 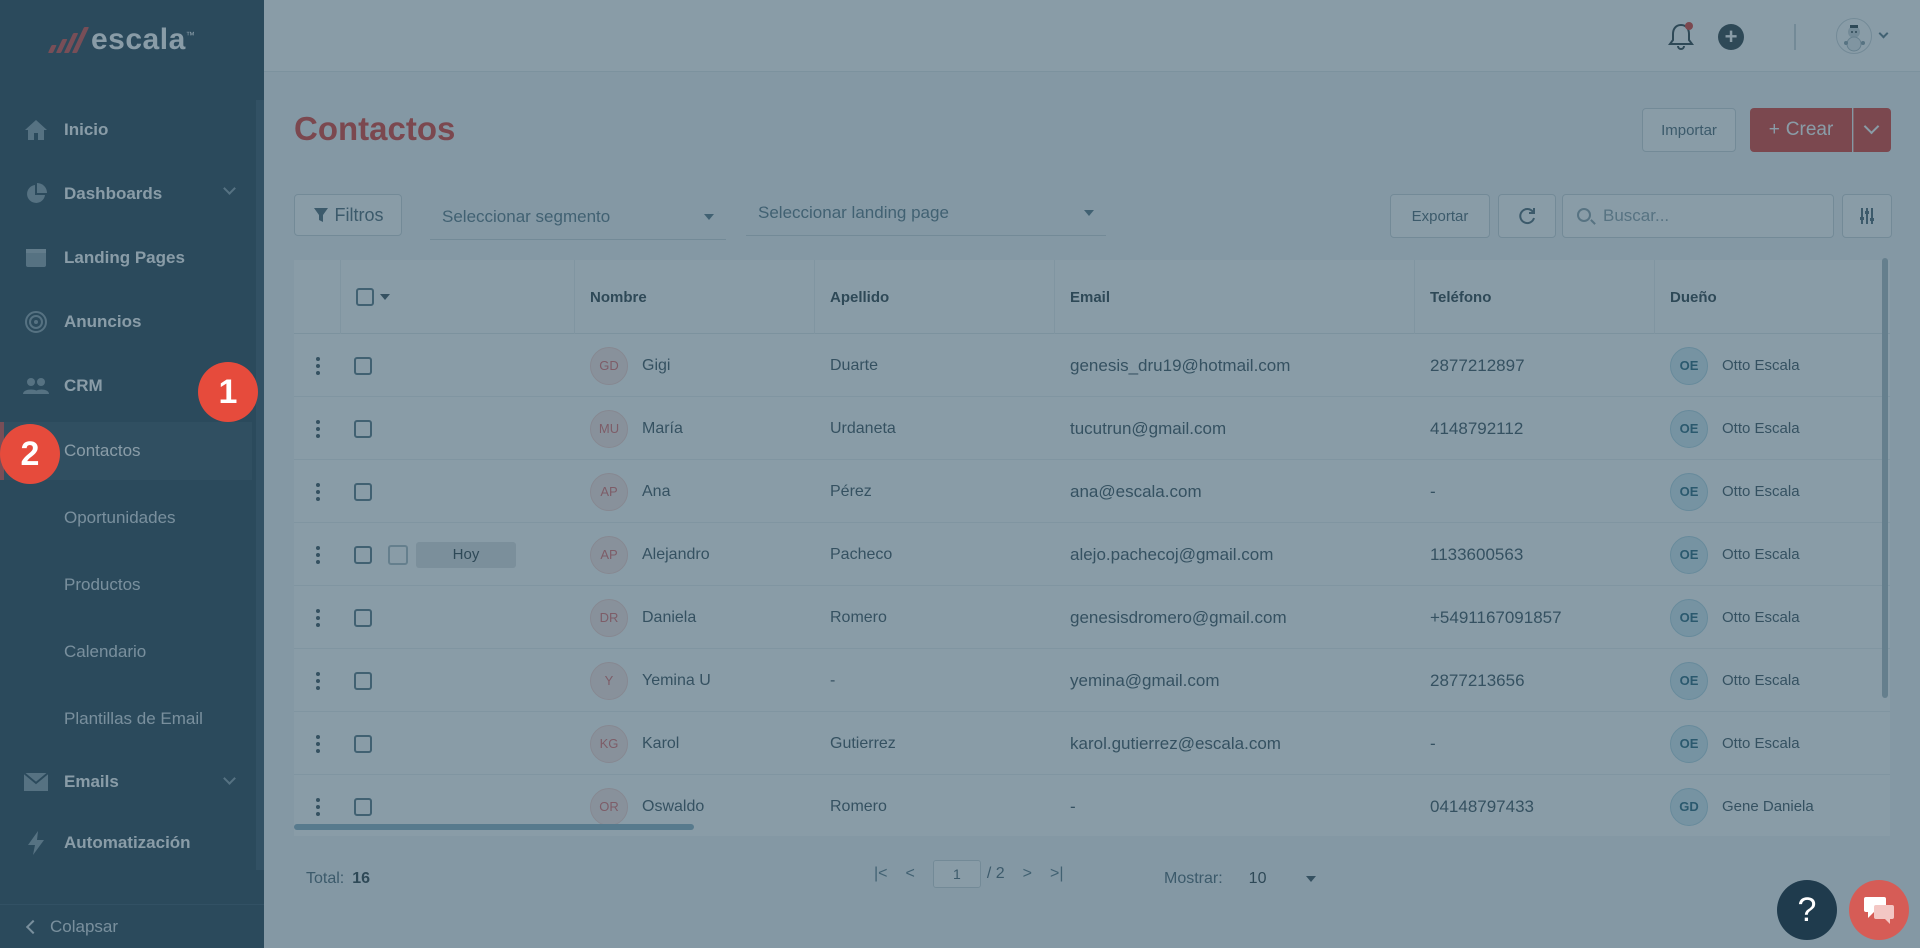 I want to click on cell-email: -, so click(x=1242, y=805).